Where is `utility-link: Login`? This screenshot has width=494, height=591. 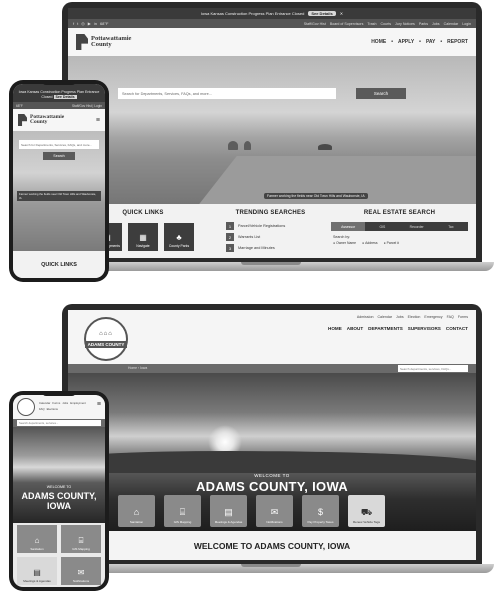 utility-link: Login is located at coordinates (466, 24).